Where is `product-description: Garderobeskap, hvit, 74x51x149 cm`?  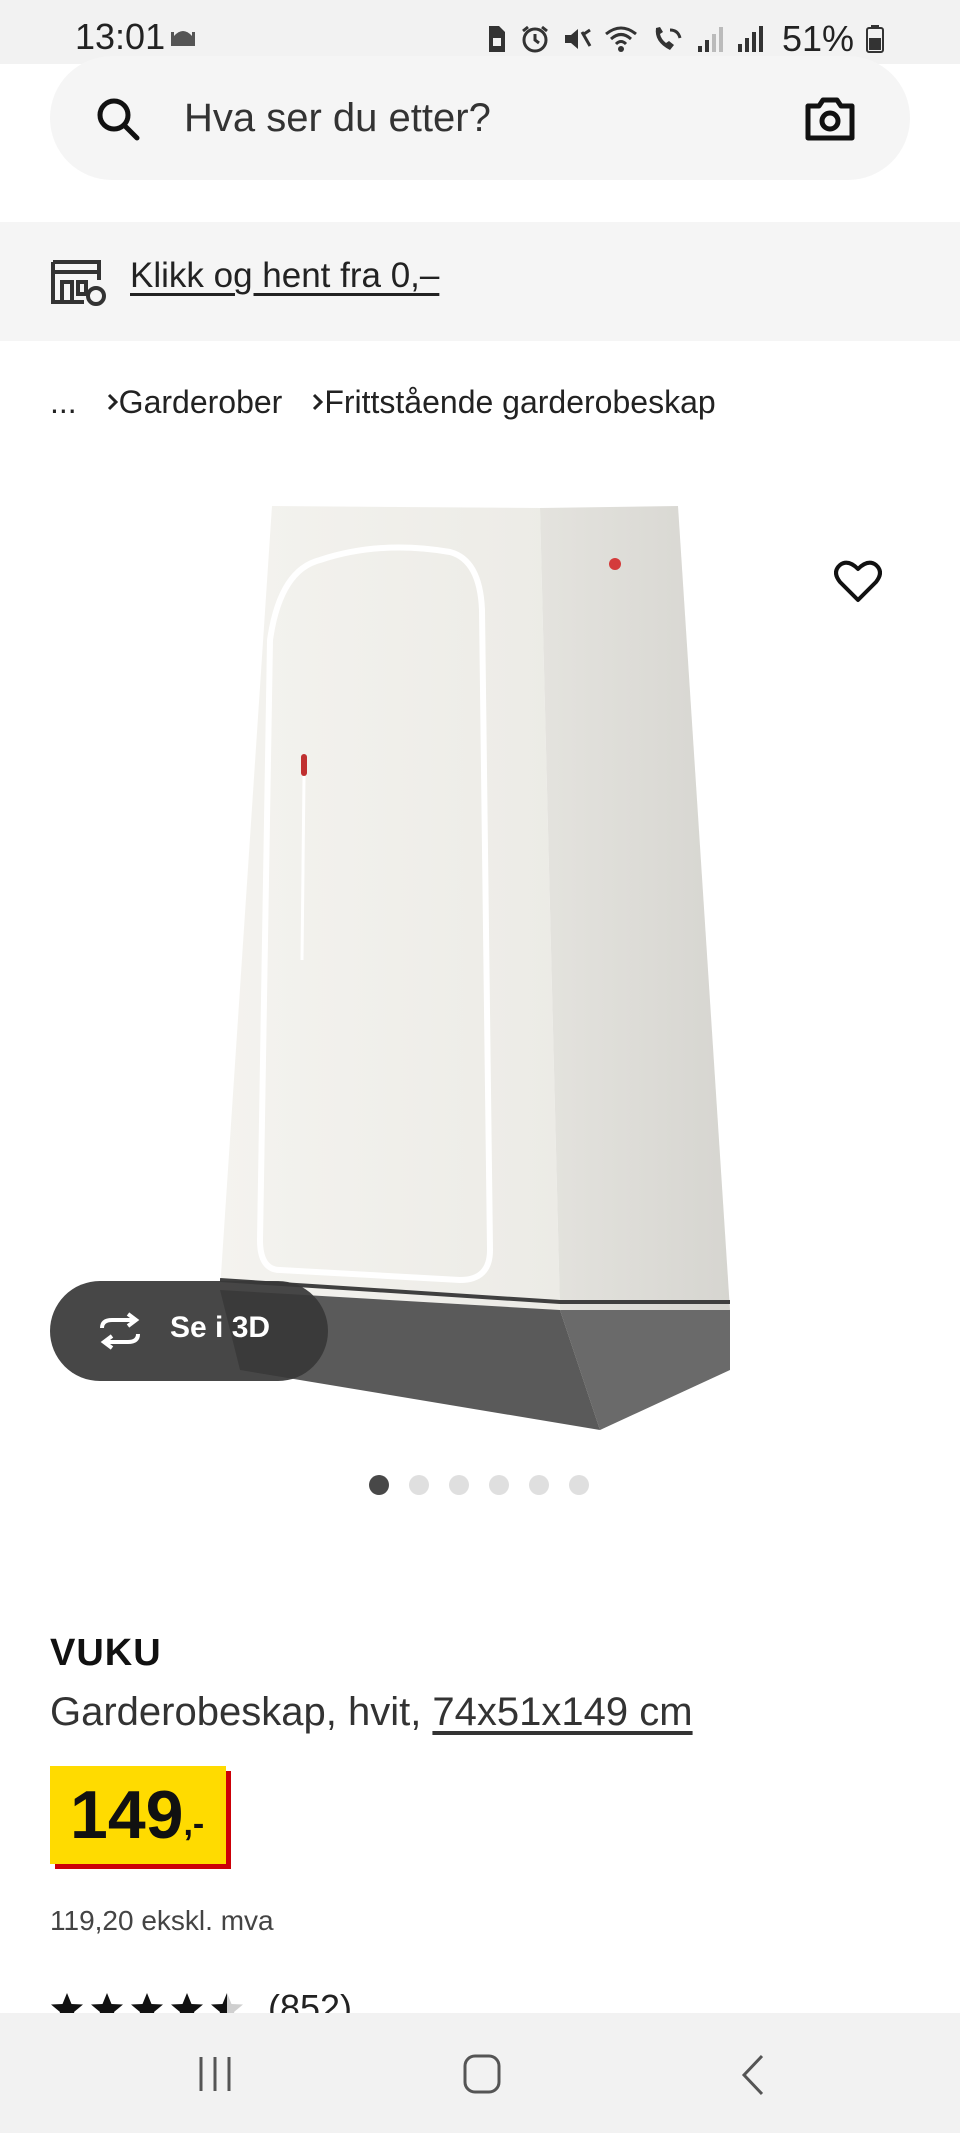
product-description: Garderobeskap, hvit, 74x51x149 cm is located at coordinates (371, 1712).